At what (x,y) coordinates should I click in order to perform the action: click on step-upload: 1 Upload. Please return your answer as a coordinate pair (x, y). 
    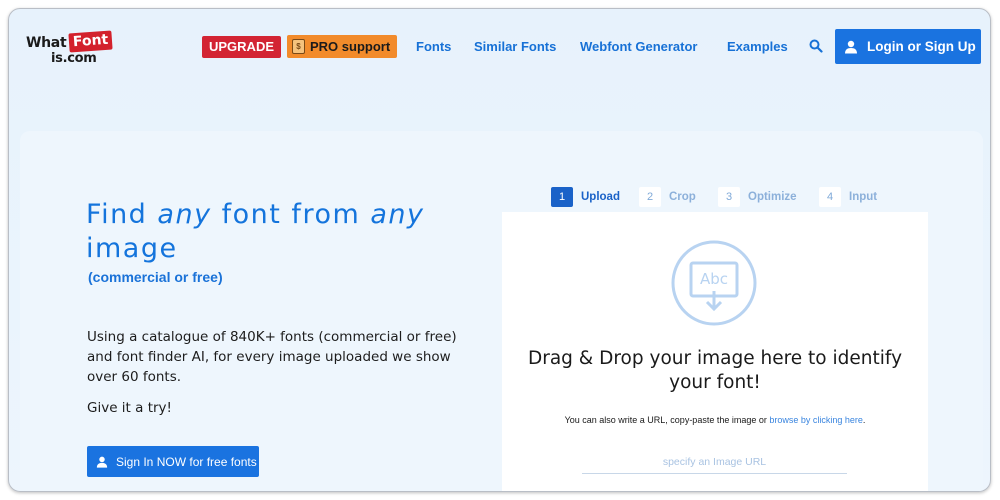
    Looking at the image, I should click on (585, 197).